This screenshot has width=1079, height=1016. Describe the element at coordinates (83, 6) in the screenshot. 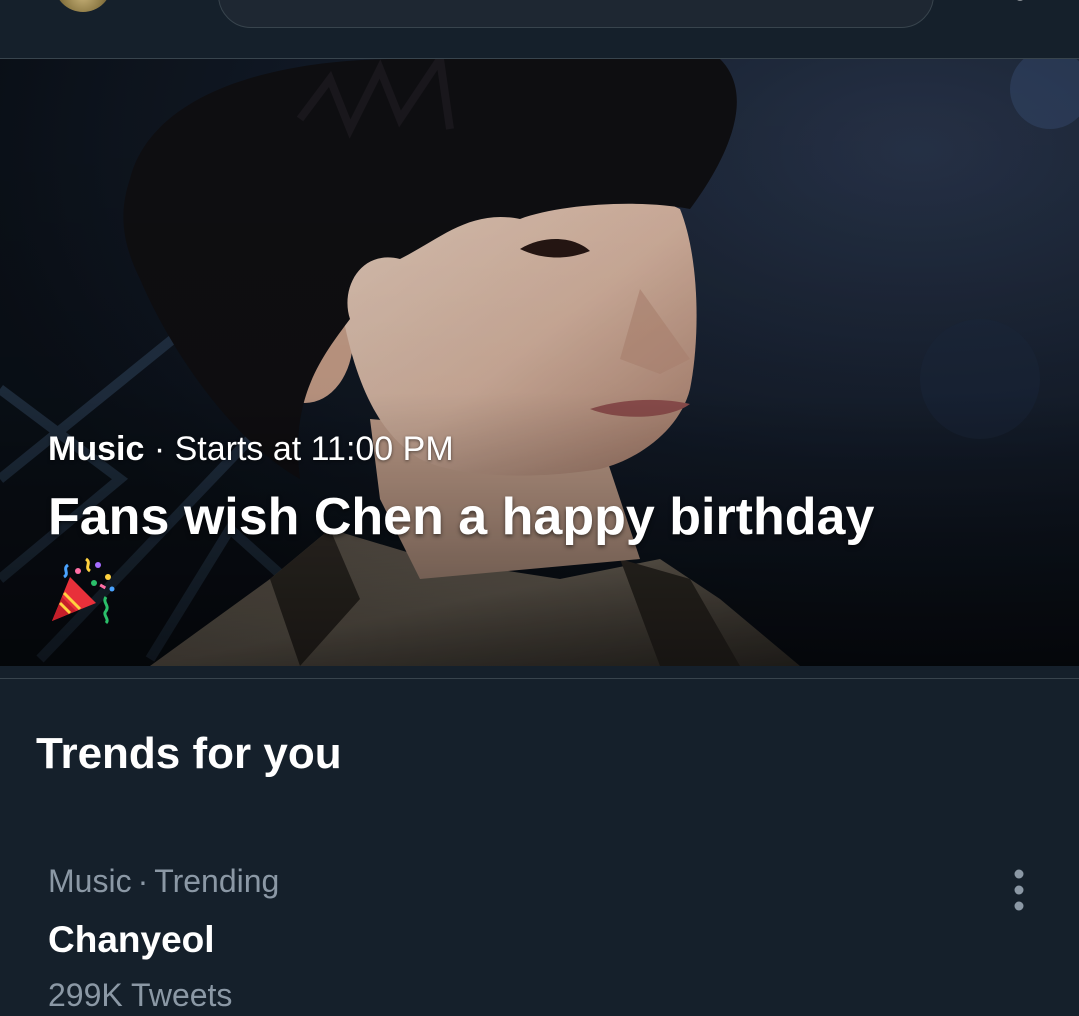

I see `user-avatar` at that location.